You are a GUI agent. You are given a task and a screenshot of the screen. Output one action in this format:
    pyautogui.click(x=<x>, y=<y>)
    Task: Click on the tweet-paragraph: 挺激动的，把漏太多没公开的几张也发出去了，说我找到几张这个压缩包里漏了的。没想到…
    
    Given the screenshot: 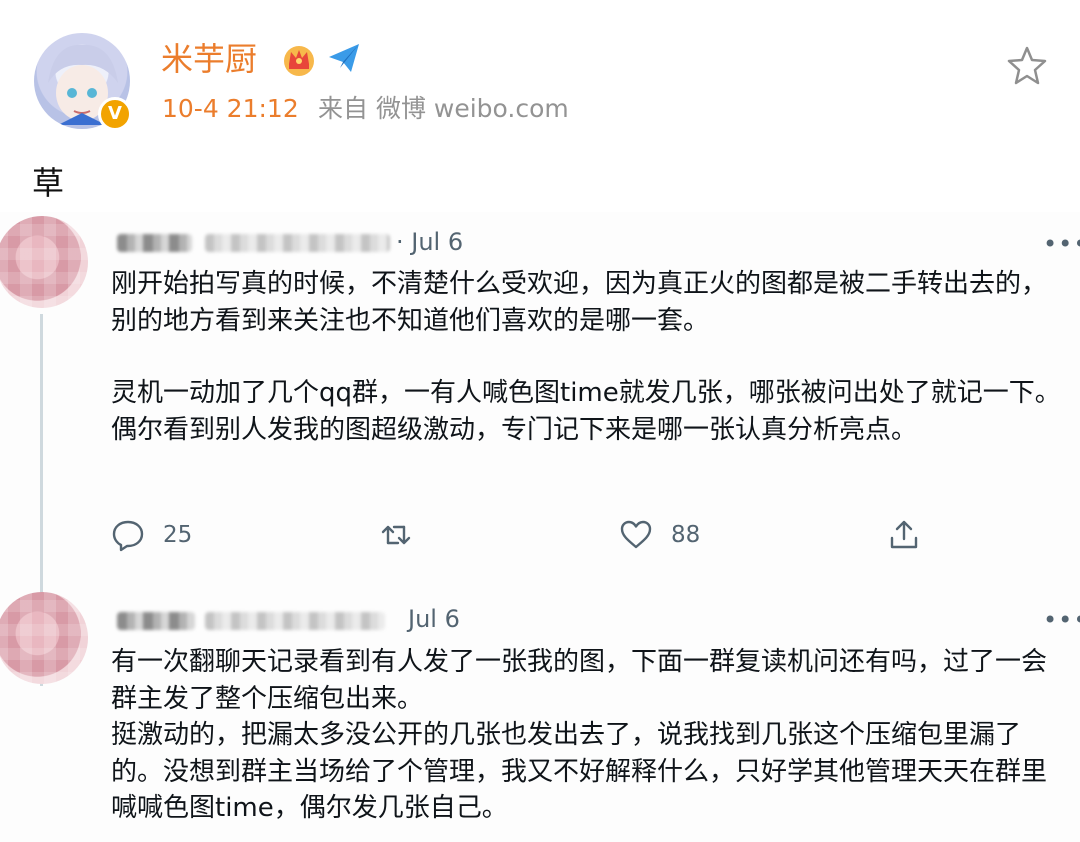 What is the action you would take?
    pyautogui.click(x=579, y=771)
    